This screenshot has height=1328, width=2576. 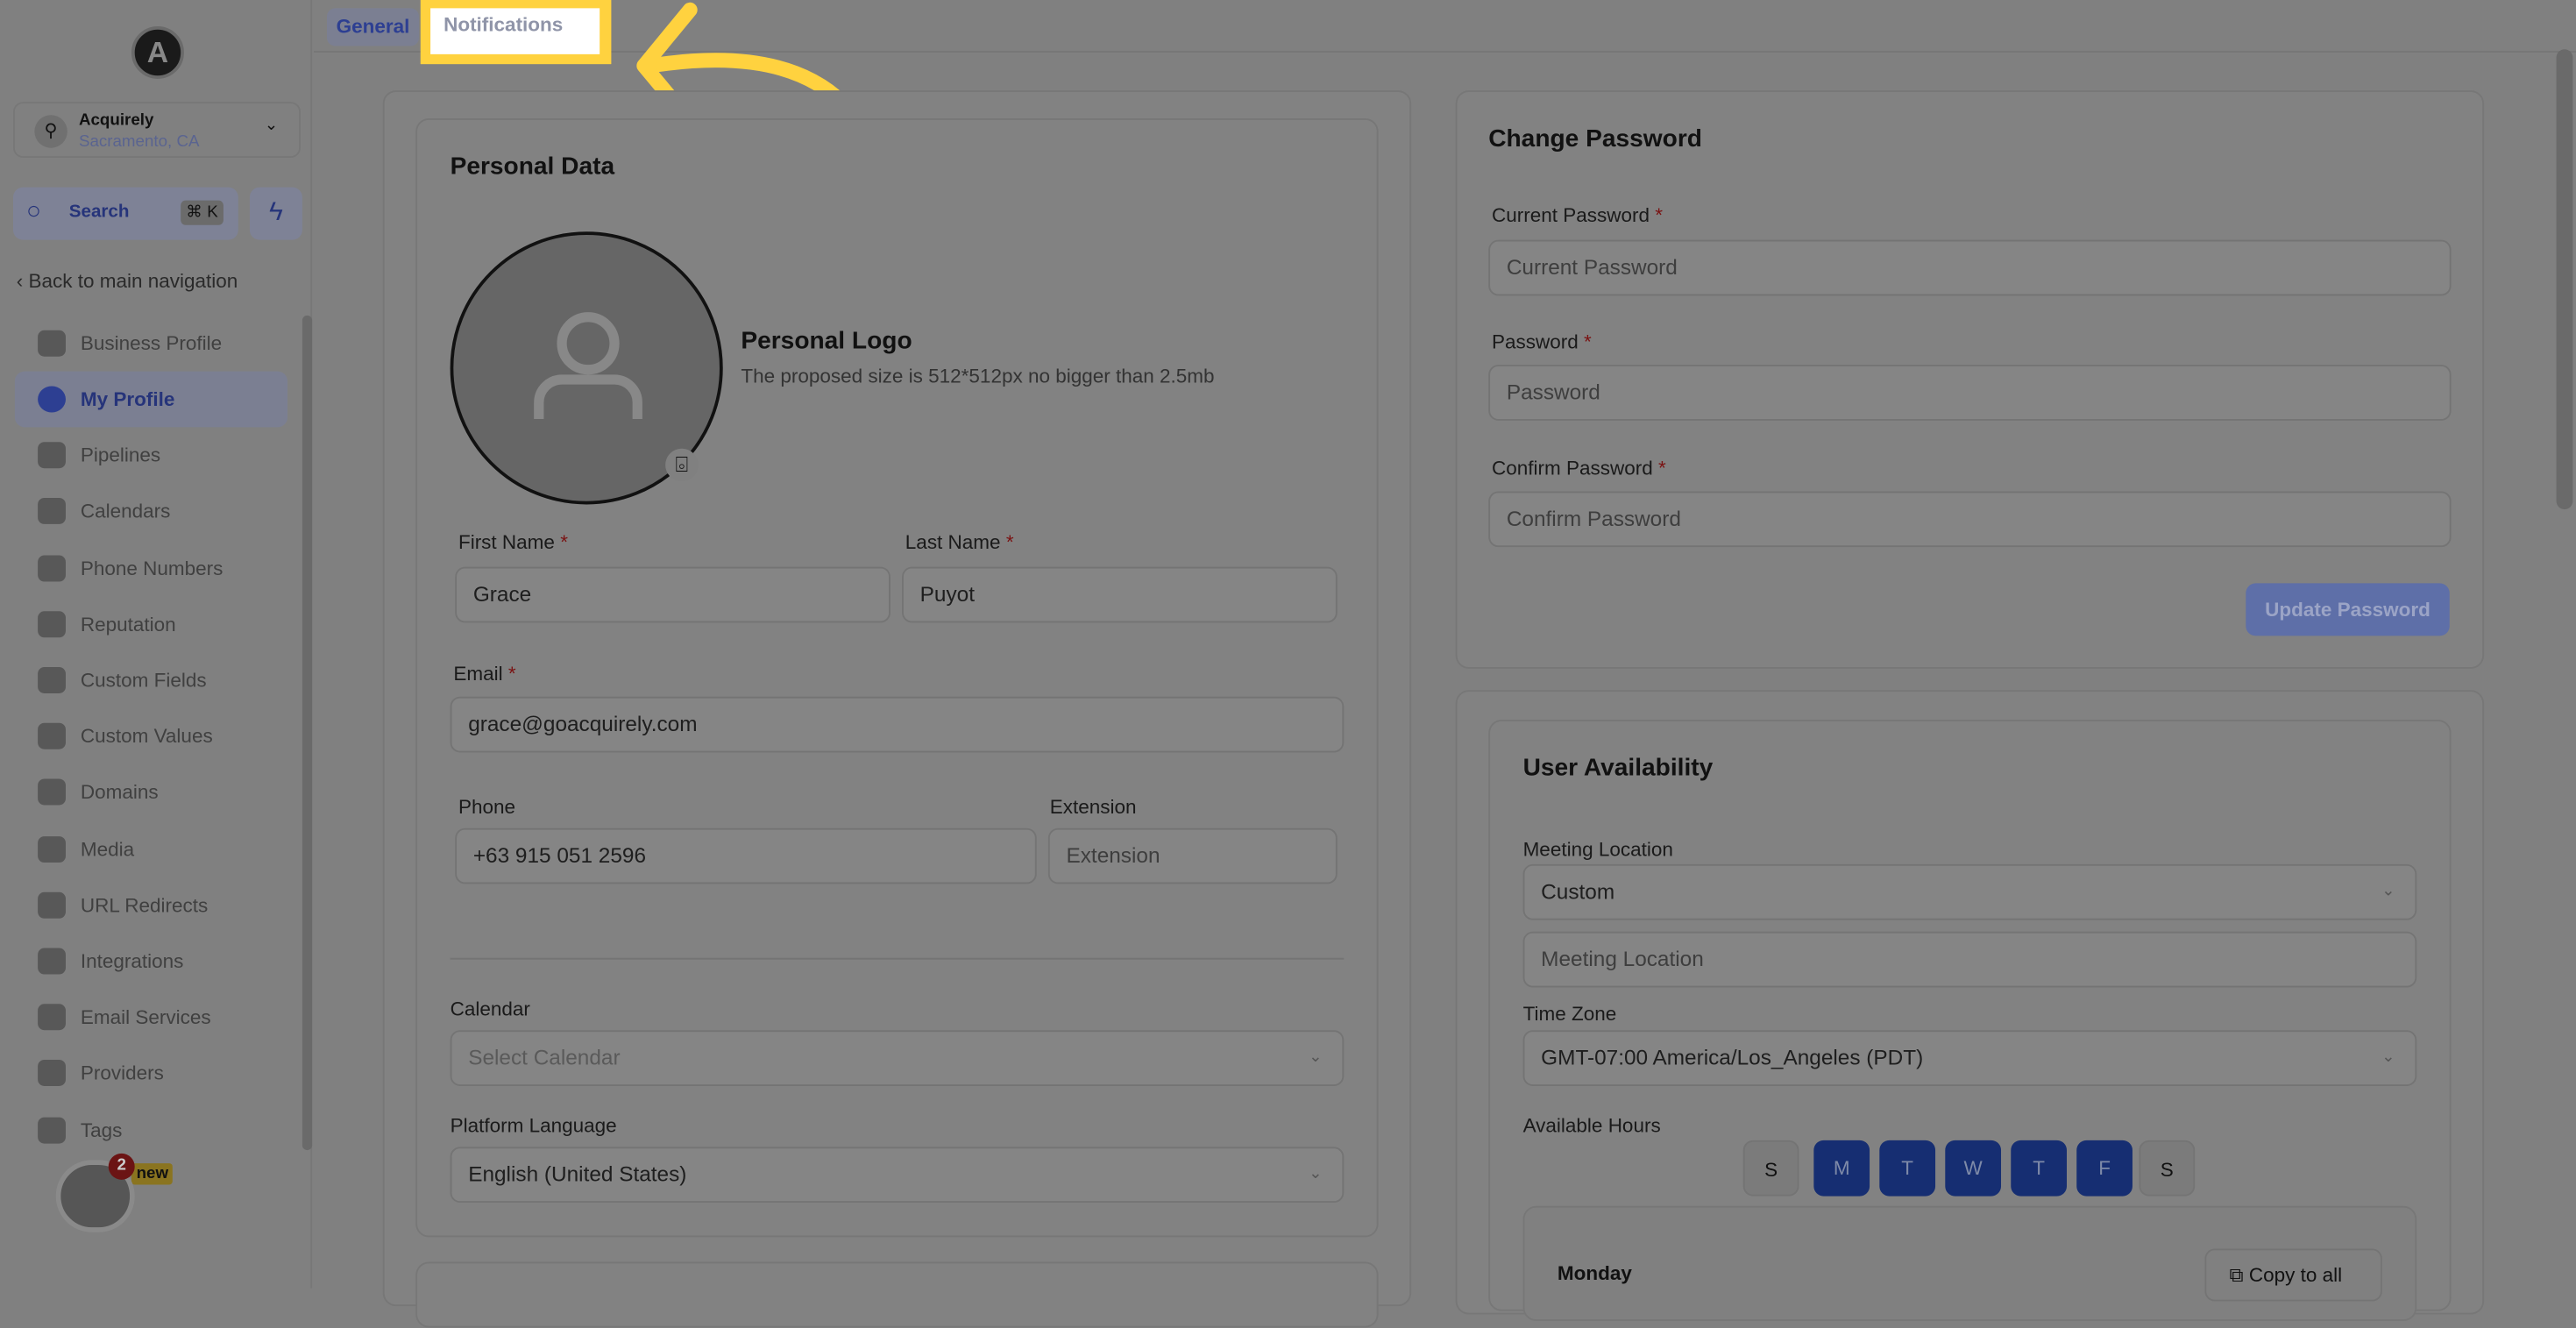 I want to click on business-profile-icon, so click(x=52, y=343).